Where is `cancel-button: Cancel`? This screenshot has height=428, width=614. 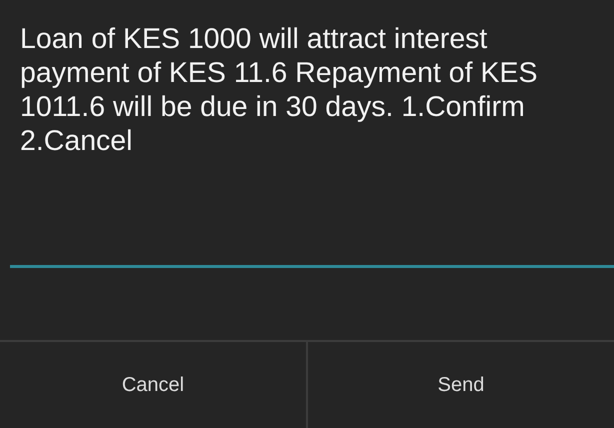
cancel-button: Cancel is located at coordinates (153, 385).